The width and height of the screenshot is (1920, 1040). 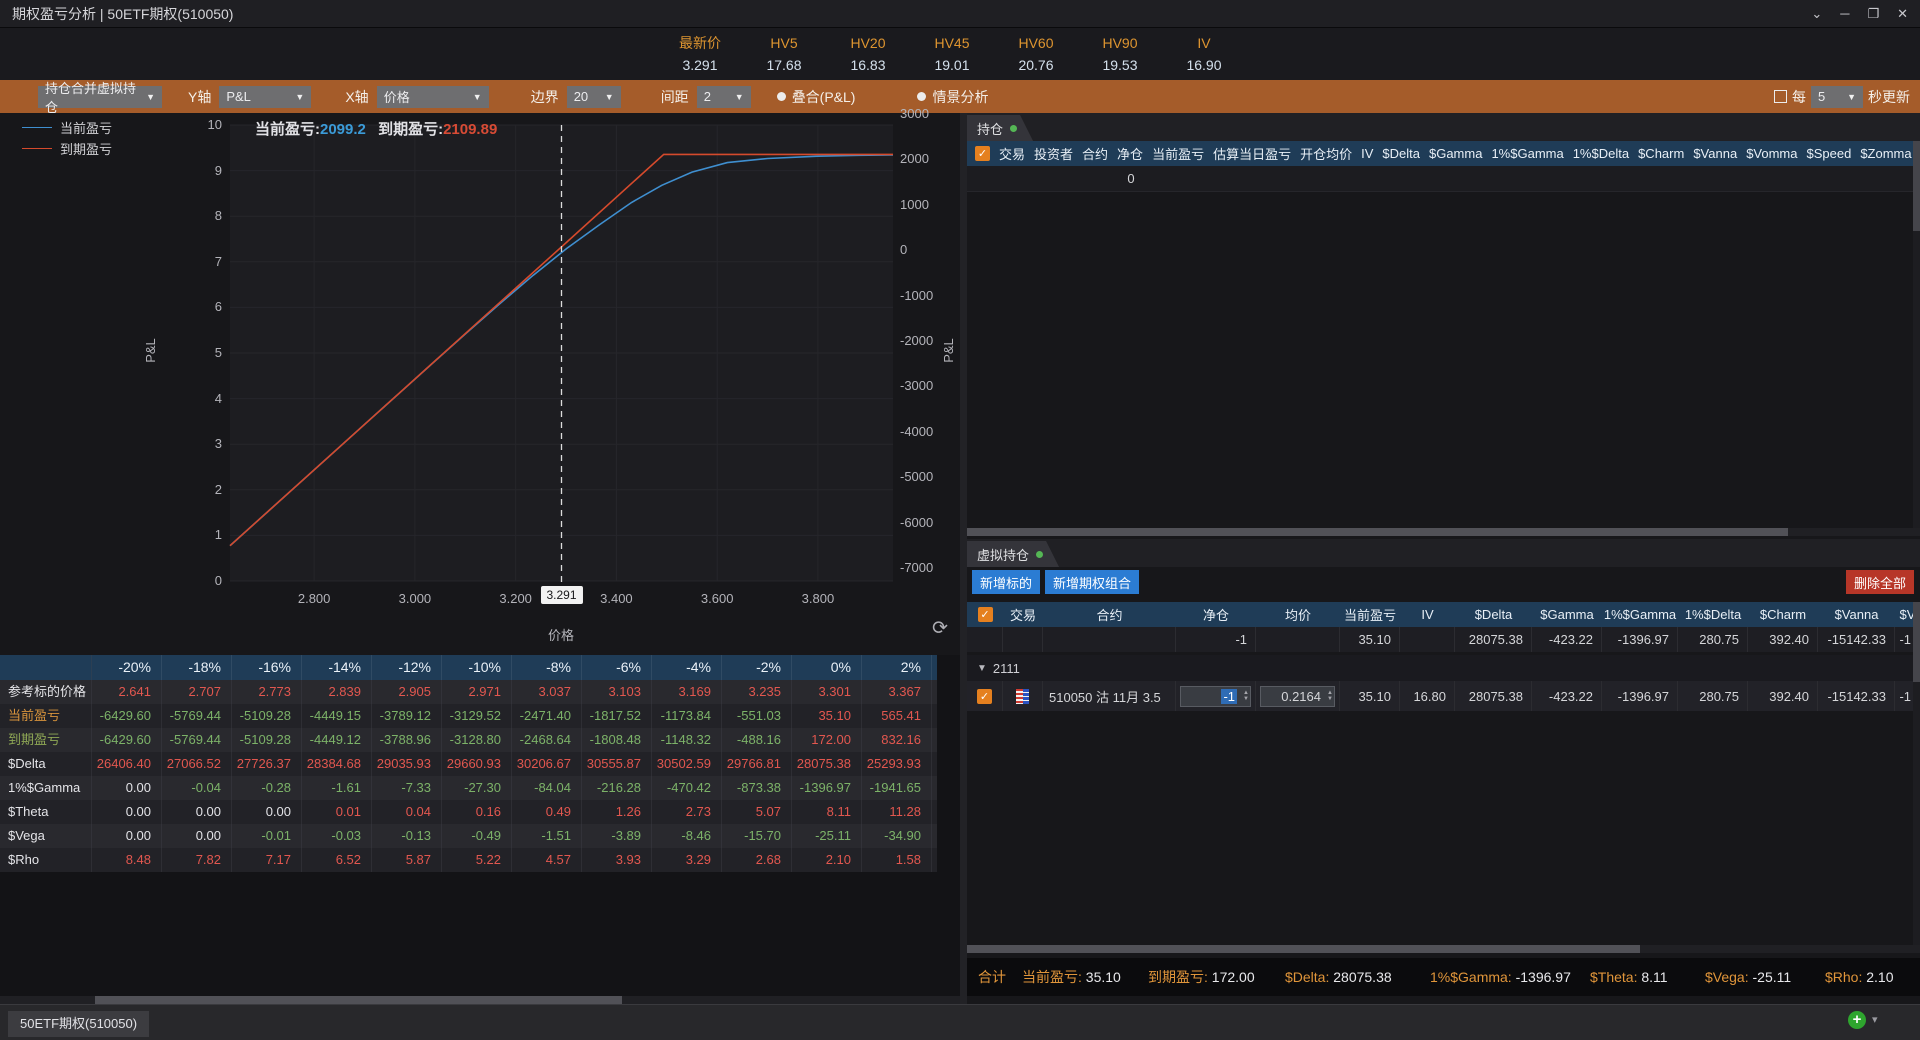 What do you see at coordinates (470, 129) in the screenshot?
I see `readout-expiry-value: 2109.89` at bounding box center [470, 129].